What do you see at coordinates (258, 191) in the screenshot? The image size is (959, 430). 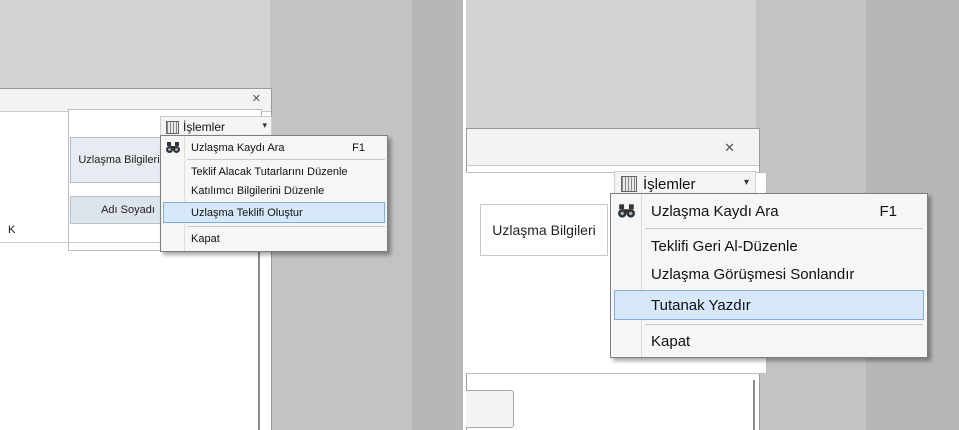 I see `menu-item-label: Katılımcı Bilgilerini Düzenle` at bounding box center [258, 191].